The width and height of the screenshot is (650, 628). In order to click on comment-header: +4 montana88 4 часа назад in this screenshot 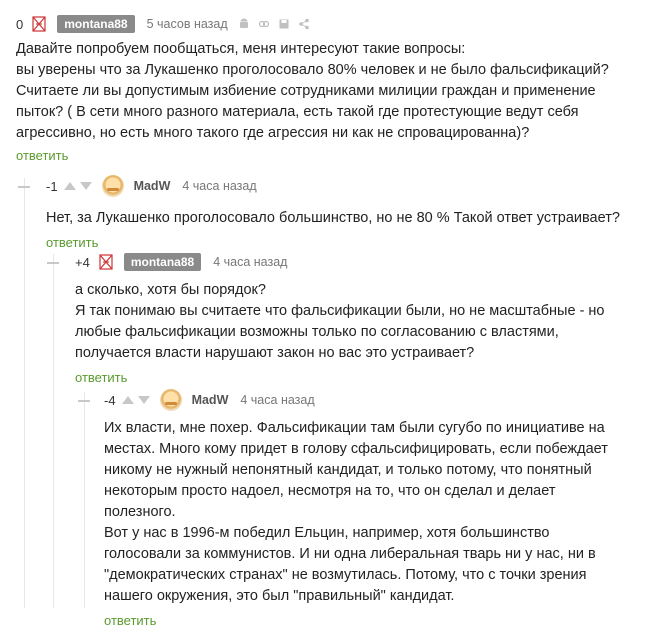, I will do `click(355, 262)`.